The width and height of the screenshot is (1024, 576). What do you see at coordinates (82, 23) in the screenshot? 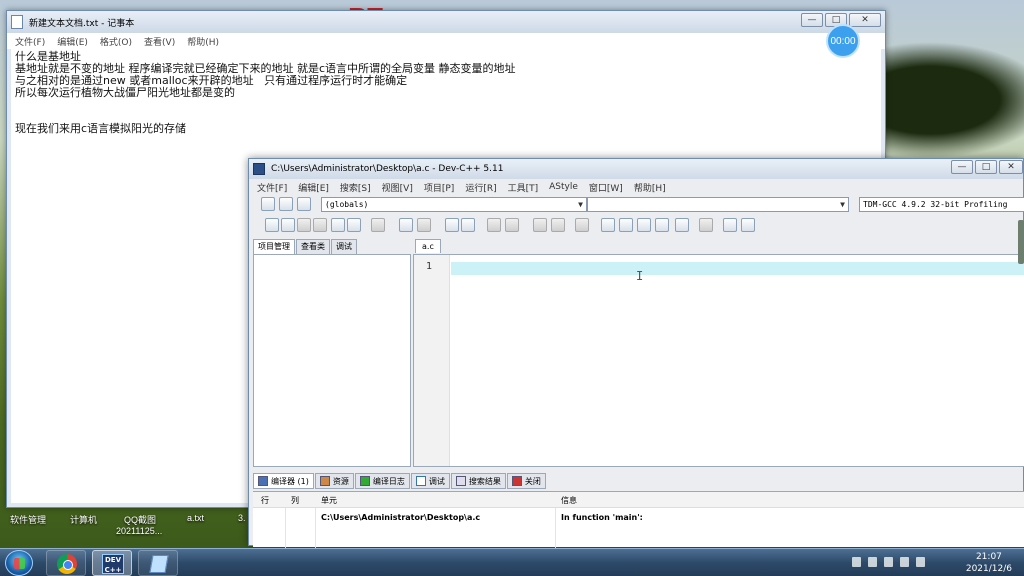
I see `notepad-title: 新建文本文档.txt - 记事本` at bounding box center [82, 23].